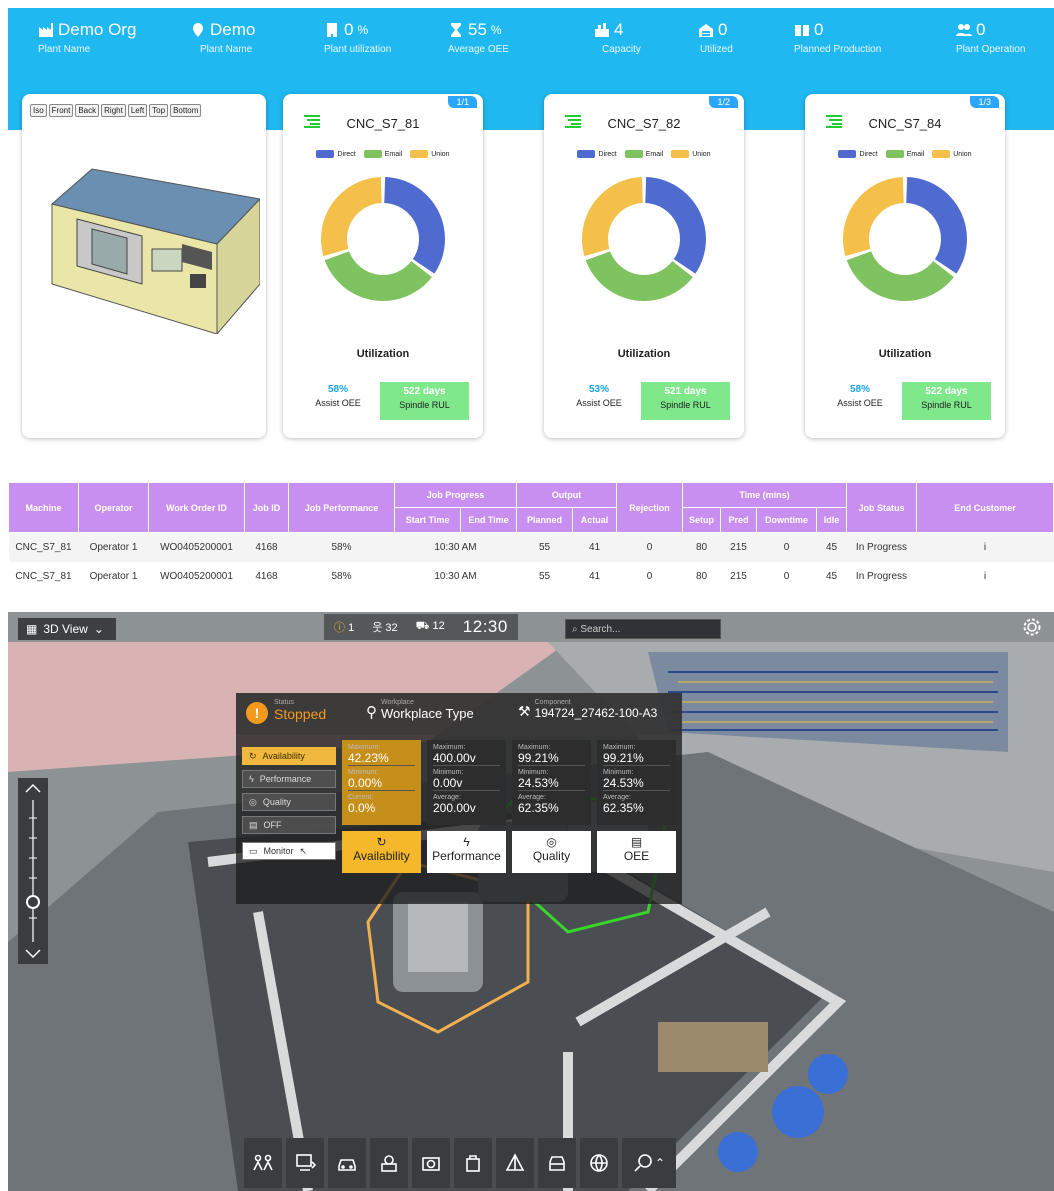  I want to click on col-operator: Operator, so click(113, 507).